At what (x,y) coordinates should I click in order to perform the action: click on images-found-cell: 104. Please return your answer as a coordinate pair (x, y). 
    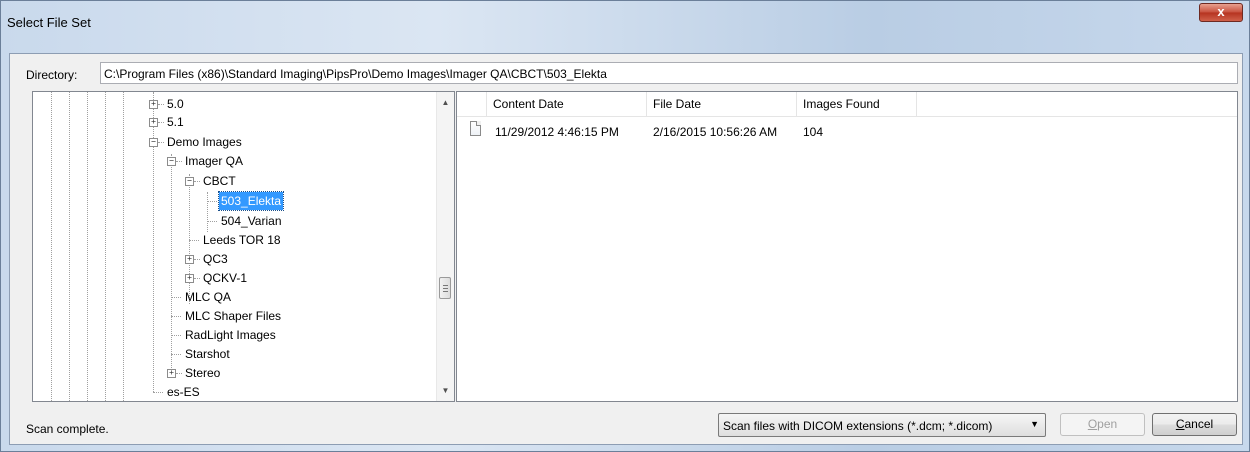
    Looking at the image, I should click on (813, 132).